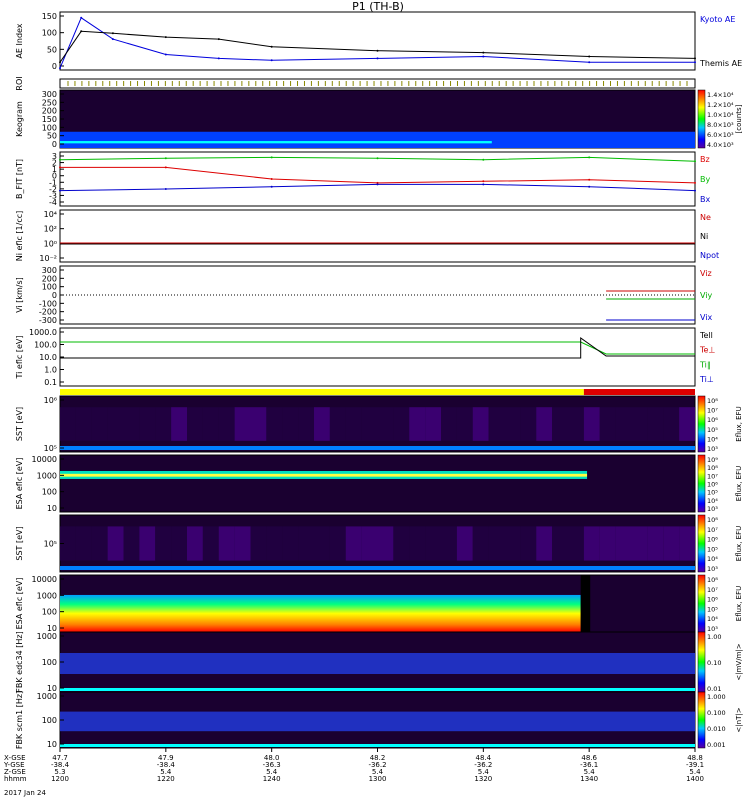 This screenshot has width=750, height=804. Describe the element at coordinates (355, 421) in the screenshot. I see `panel-sst_e: SST [eV] 10⁶ 10⁵` at that location.